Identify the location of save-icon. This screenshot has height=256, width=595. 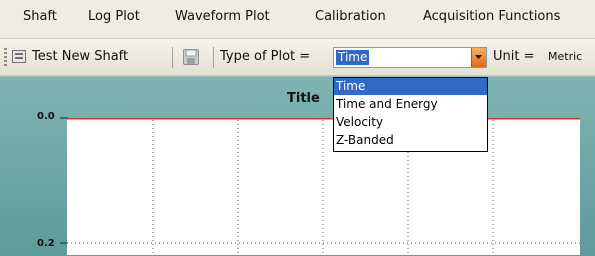
(191, 57).